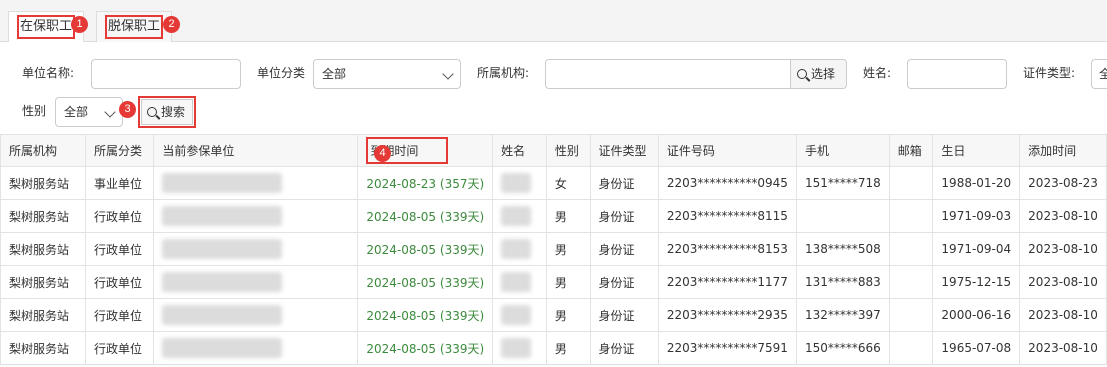 Image resolution: width=1107 pixels, height=367 pixels. What do you see at coordinates (911, 150) in the screenshot?
I see `column-header-email: 邮箱` at bounding box center [911, 150].